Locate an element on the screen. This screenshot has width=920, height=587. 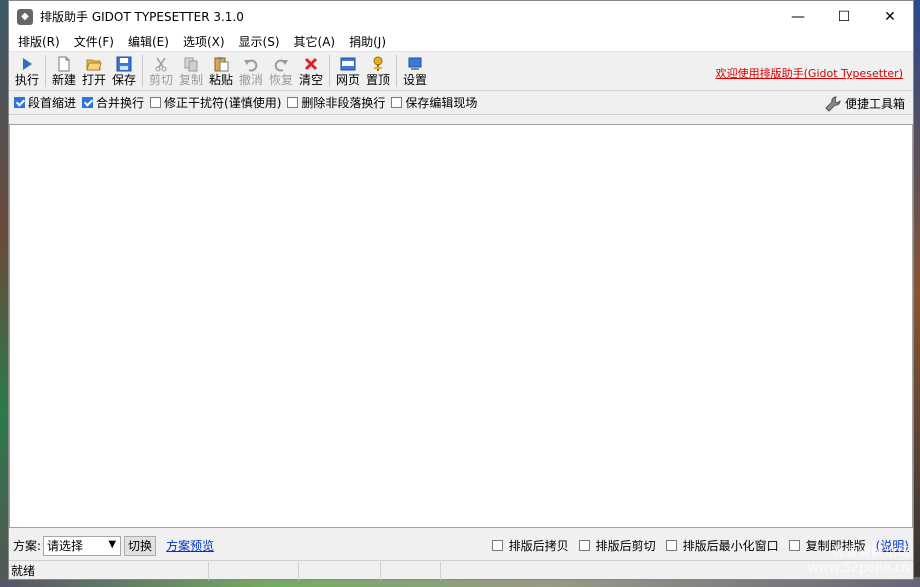
option-save-session-checkbox: 保存编辑现场 is located at coordinates (434, 102).